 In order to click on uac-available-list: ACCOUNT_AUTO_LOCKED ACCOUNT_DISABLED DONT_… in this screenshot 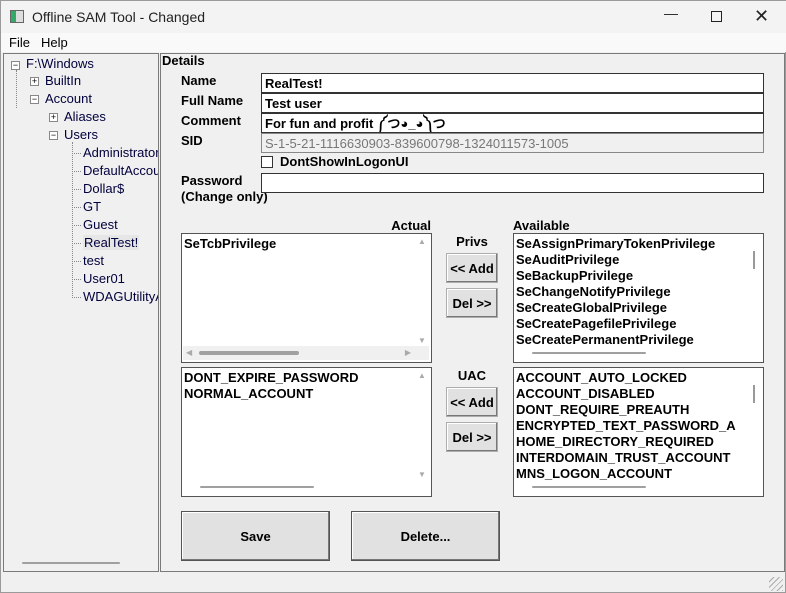, I will do `click(638, 432)`.